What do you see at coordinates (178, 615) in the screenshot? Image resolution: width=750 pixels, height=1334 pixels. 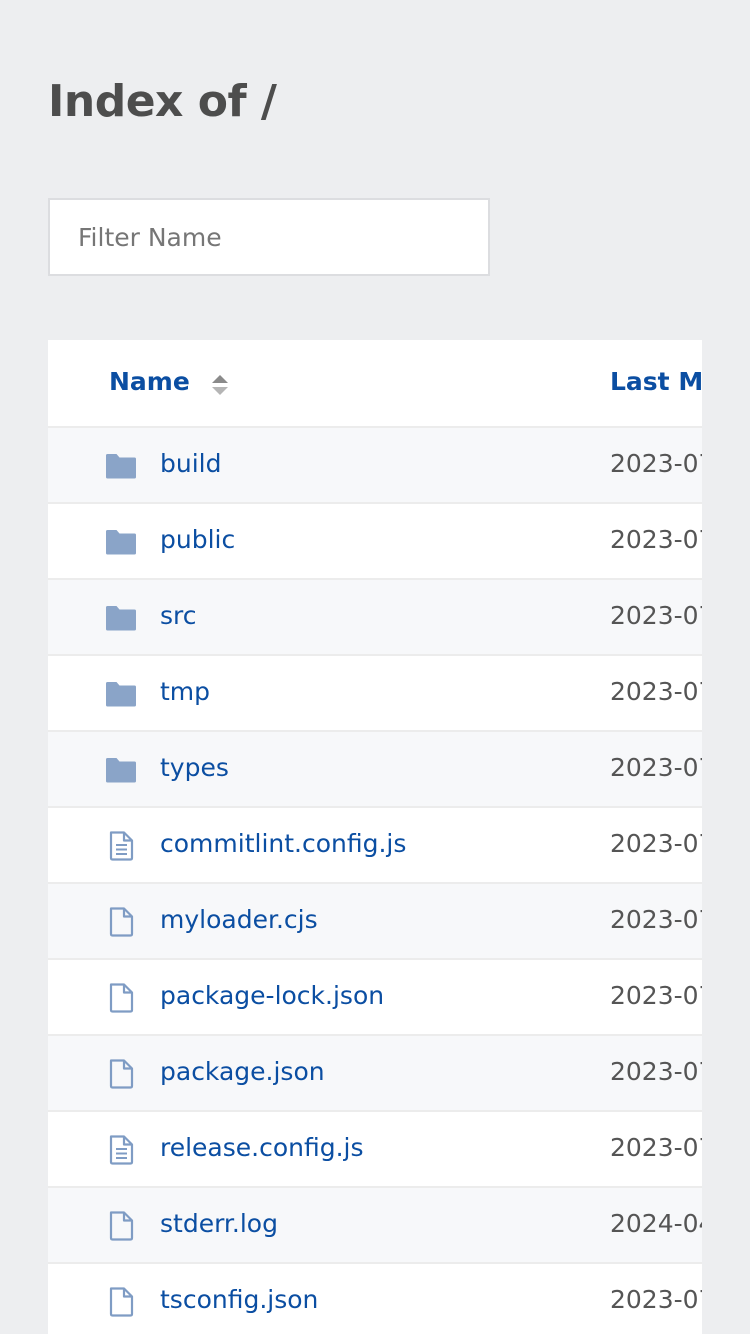 I see `folder-link: src` at bounding box center [178, 615].